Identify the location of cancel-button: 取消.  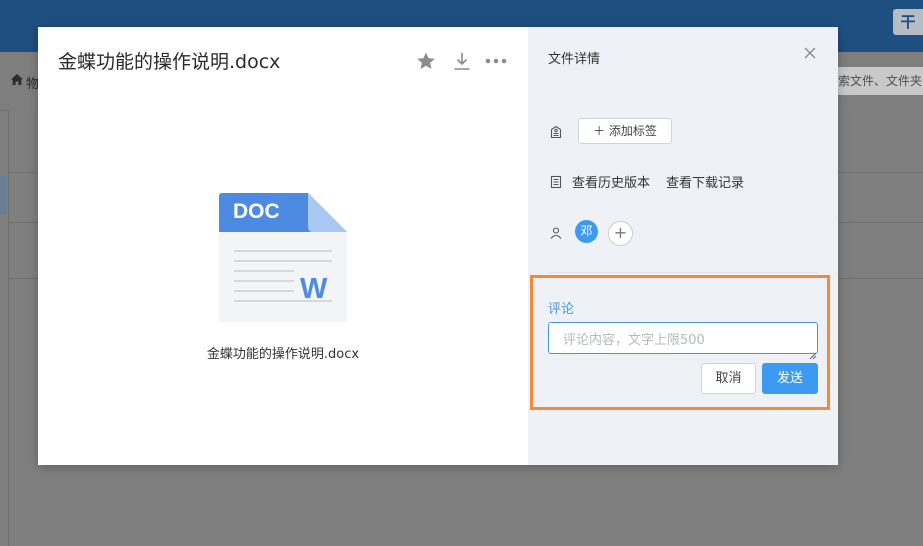
(728, 378).